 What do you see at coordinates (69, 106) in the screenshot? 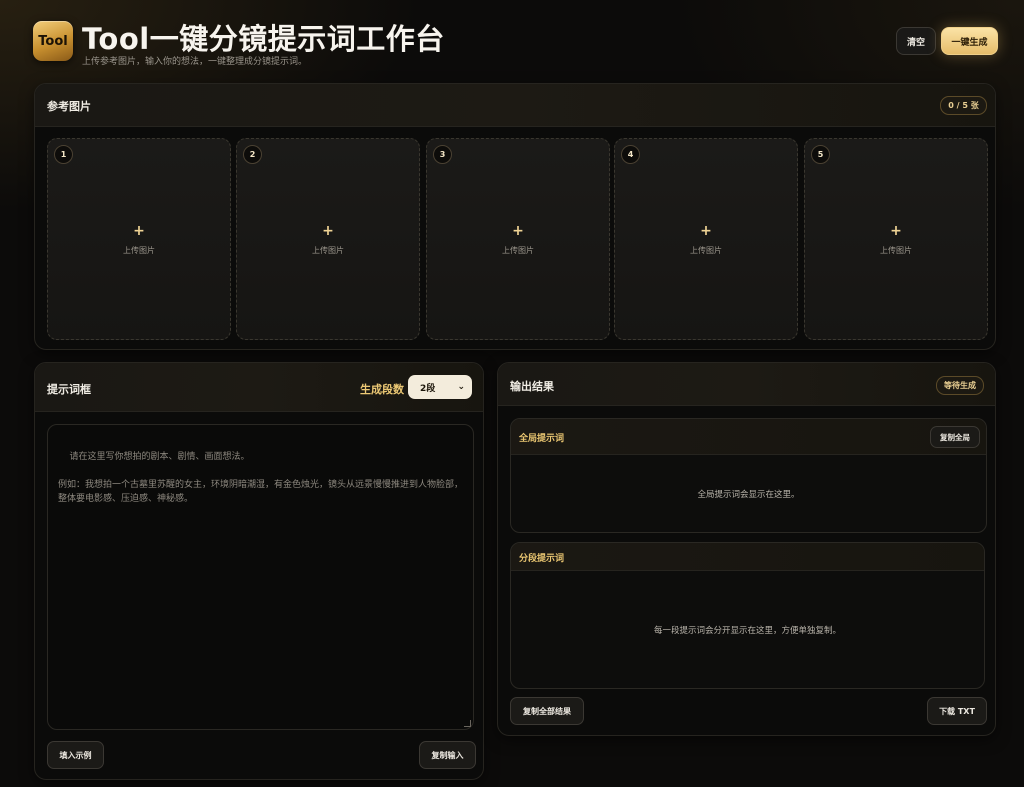
I see `reference-panel-title: 参考图片` at bounding box center [69, 106].